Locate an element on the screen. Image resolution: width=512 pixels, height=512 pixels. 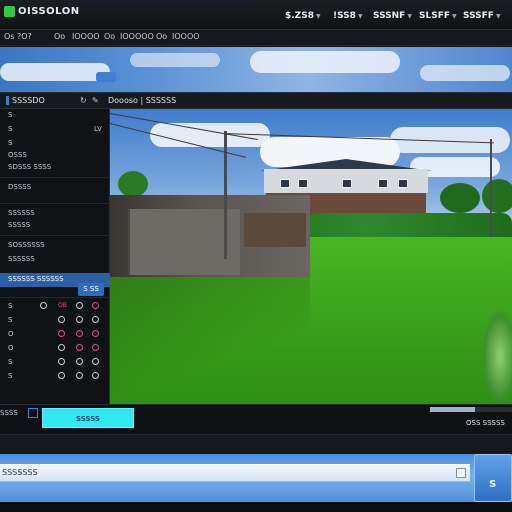
progress-fill is located at coordinates (453, 409).